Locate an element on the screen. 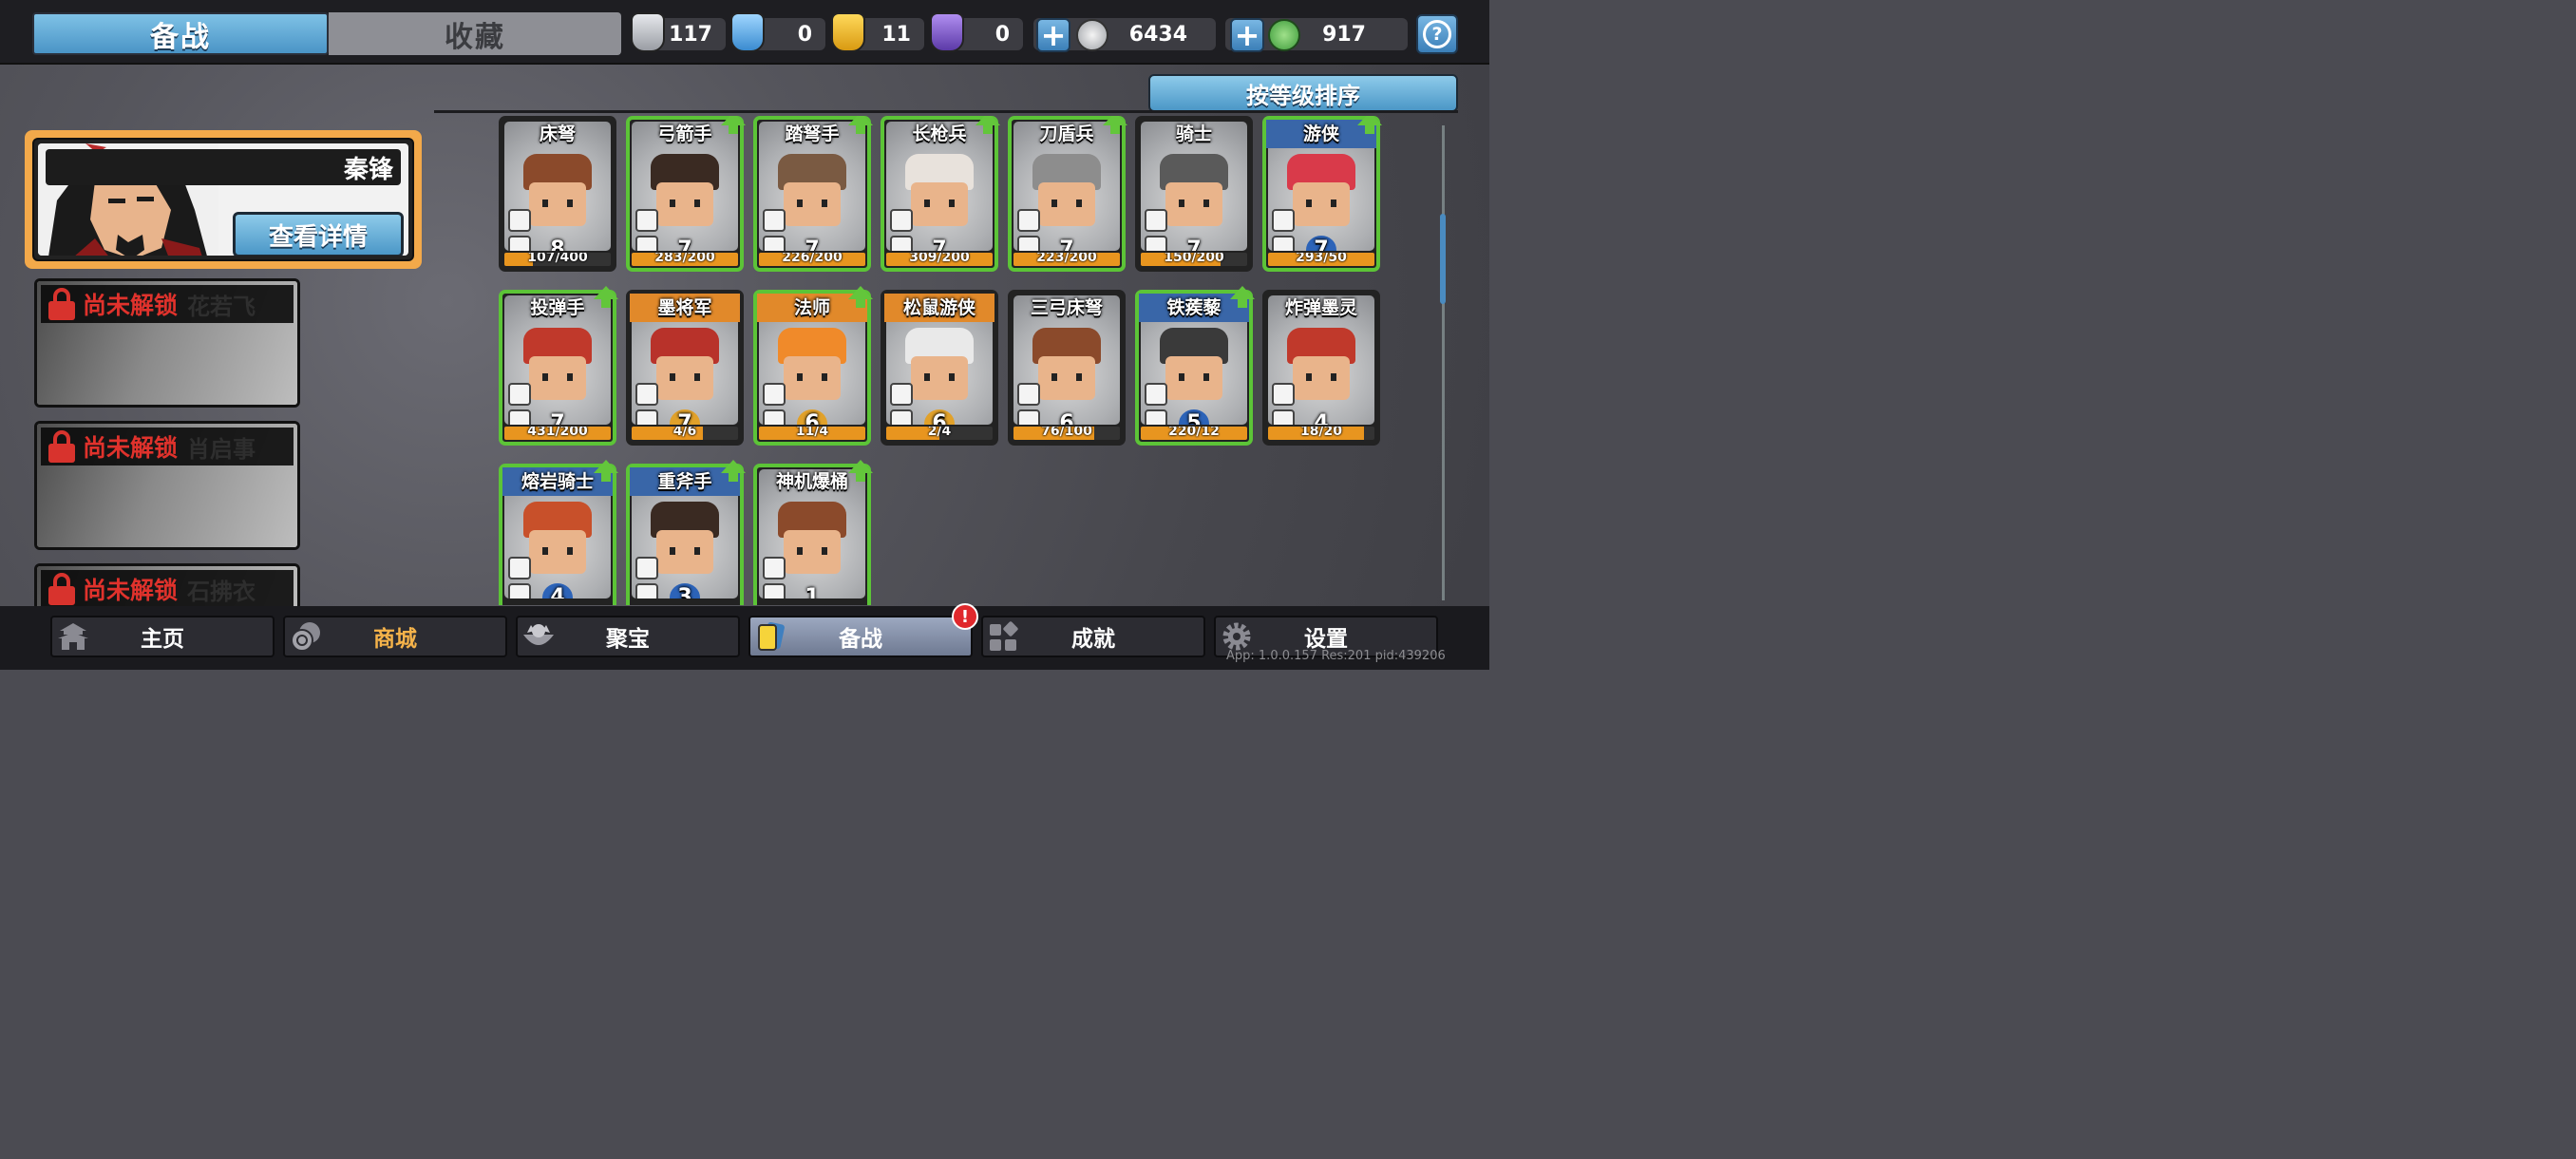 This screenshot has width=2576, height=1159. unit-progress-bar: 220/12 is located at coordinates (1194, 433).